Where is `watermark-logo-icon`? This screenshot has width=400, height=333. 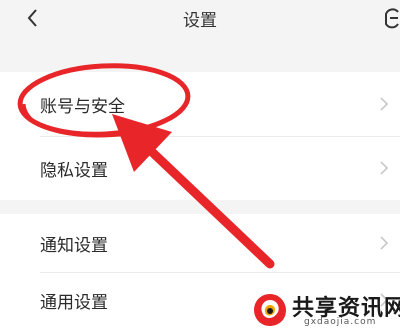
watermark-logo-icon is located at coordinates (270, 310).